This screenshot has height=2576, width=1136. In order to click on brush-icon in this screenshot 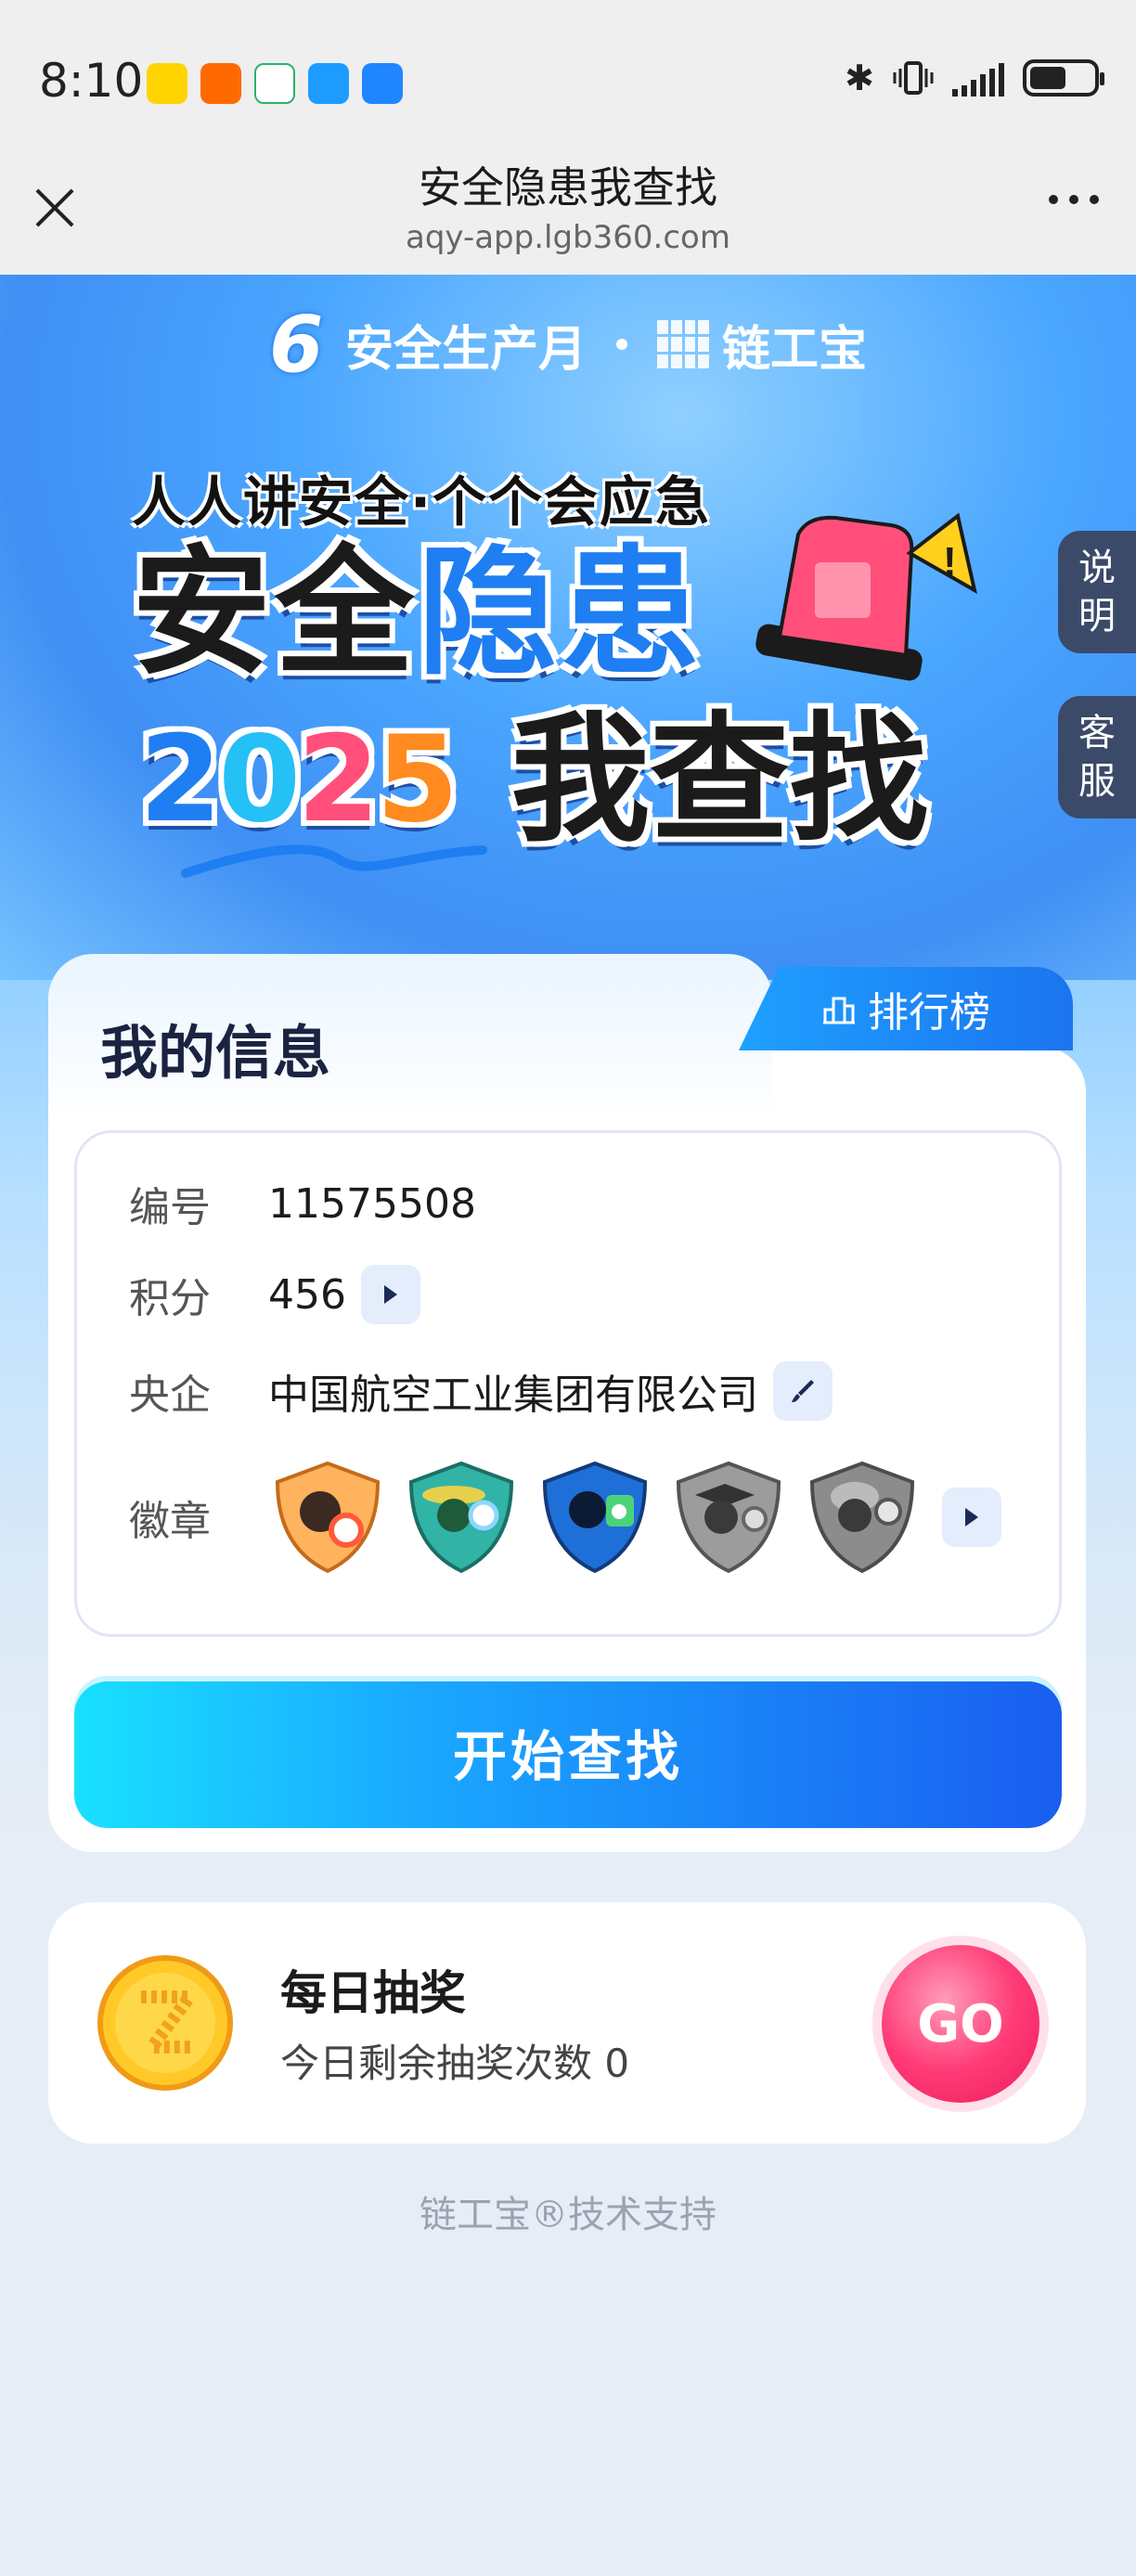, I will do `click(803, 1391)`.